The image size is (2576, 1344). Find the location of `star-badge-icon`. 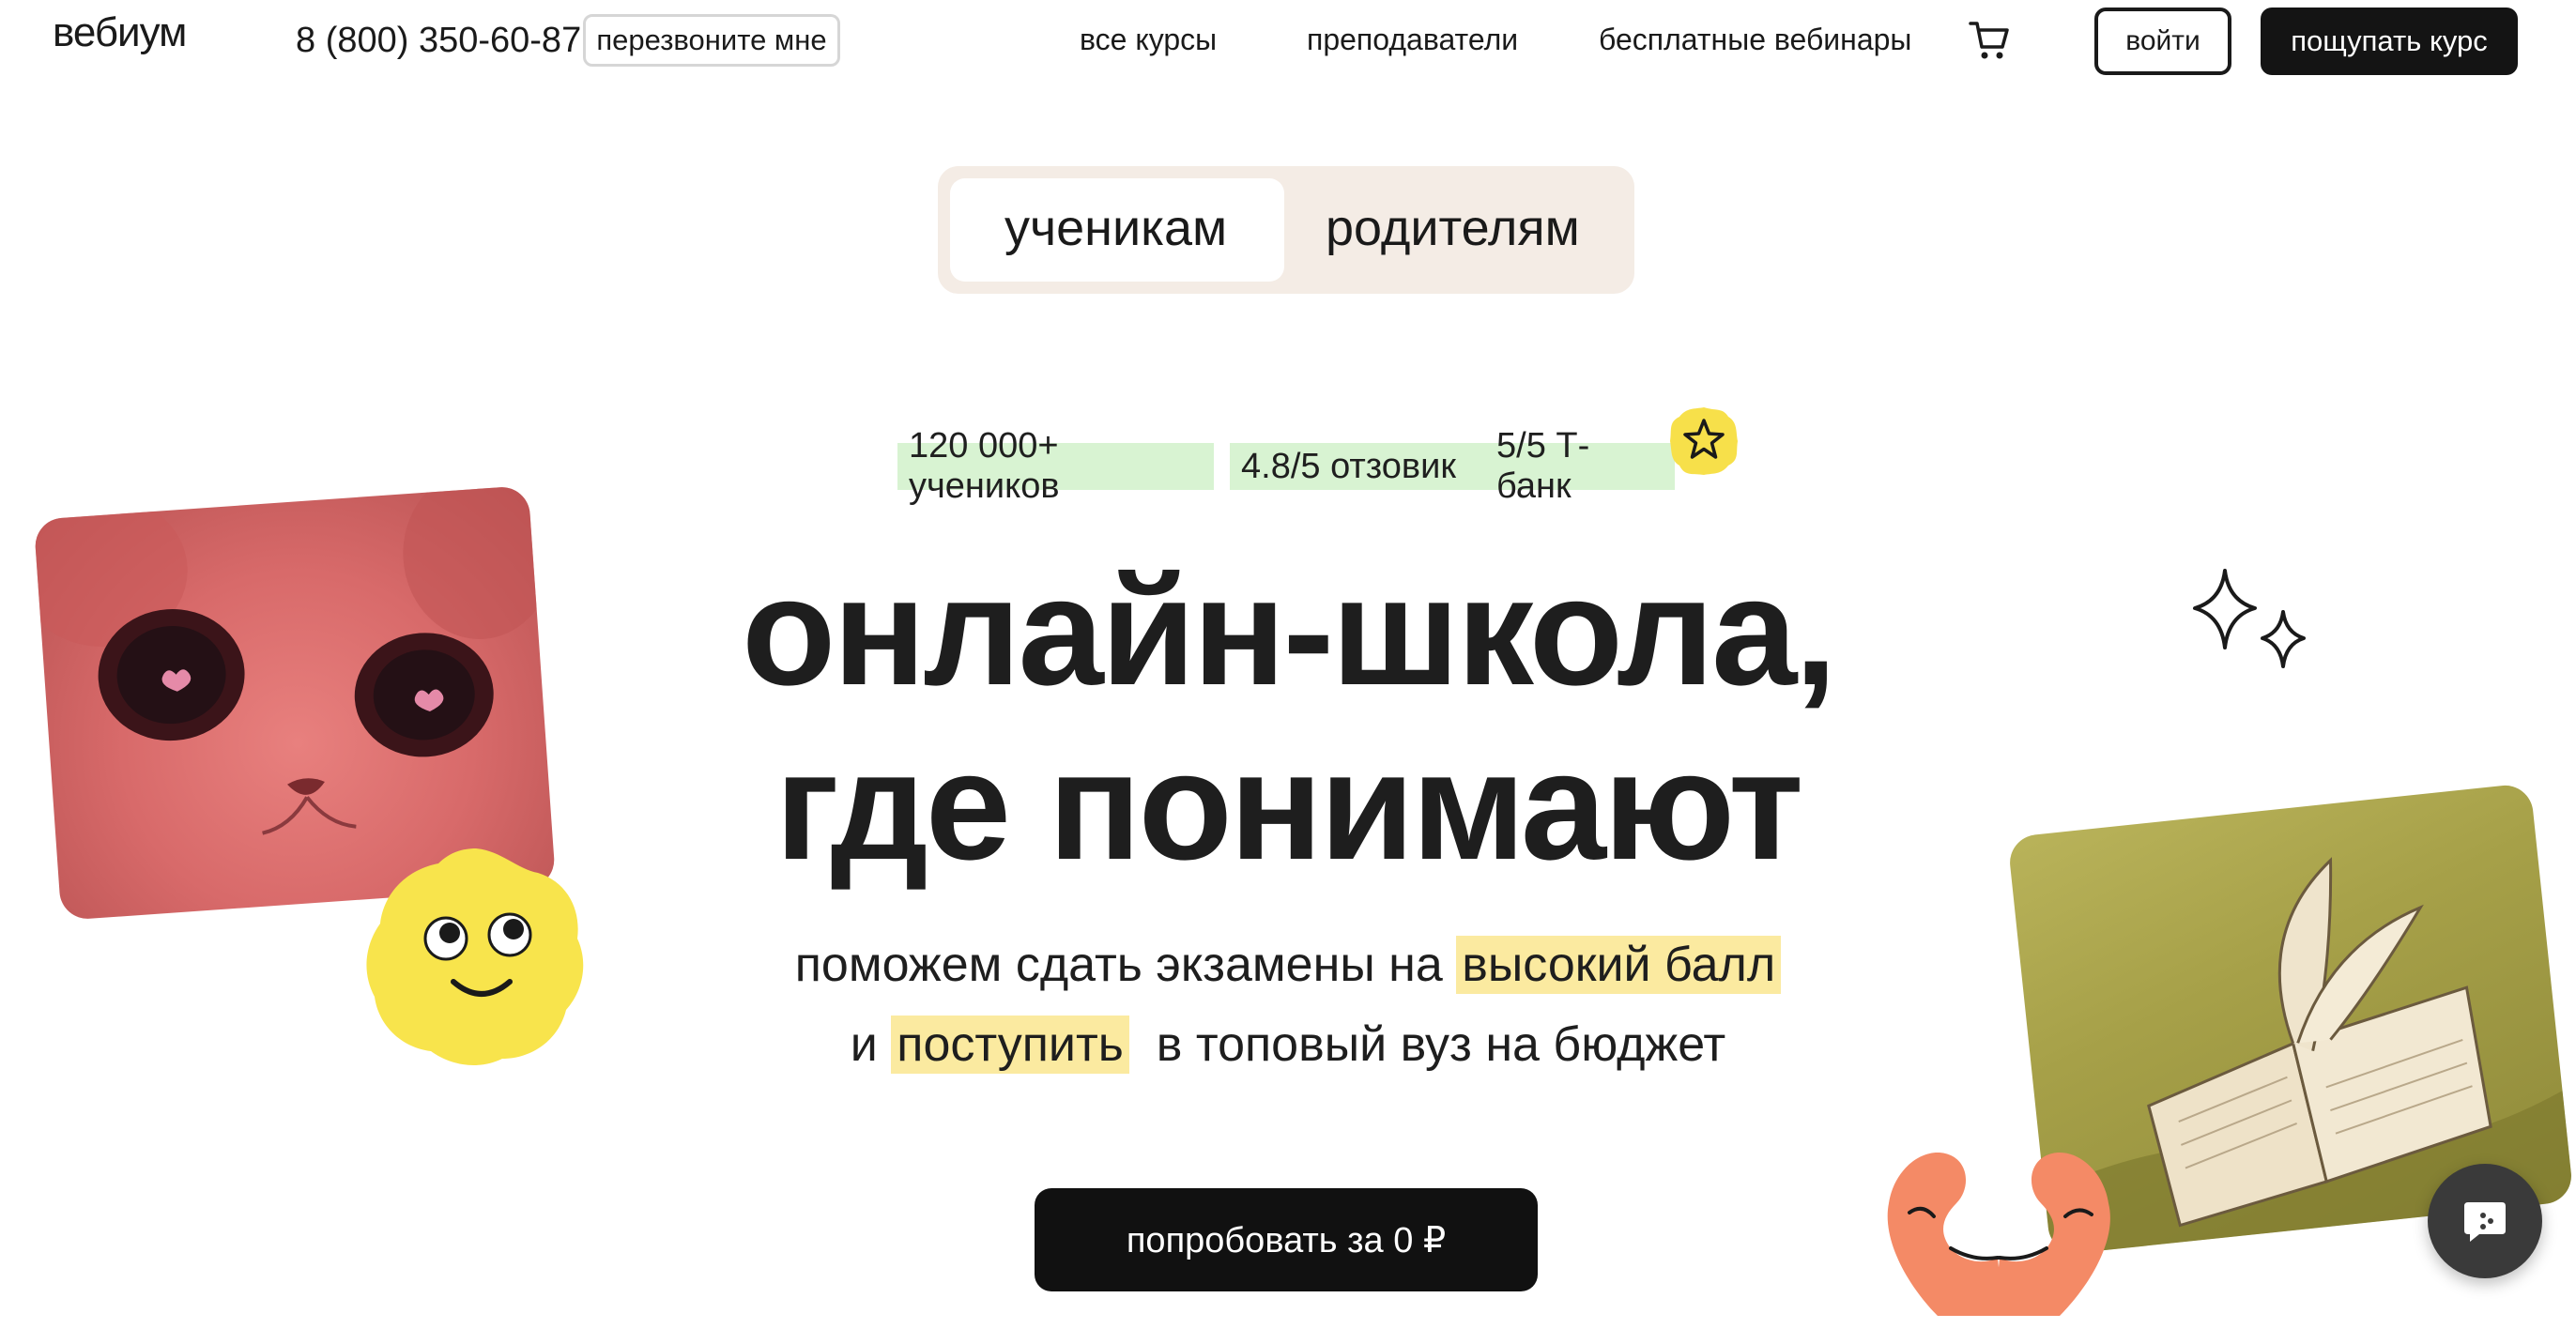

star-badge-icon is located at coordinates (1704, 441).